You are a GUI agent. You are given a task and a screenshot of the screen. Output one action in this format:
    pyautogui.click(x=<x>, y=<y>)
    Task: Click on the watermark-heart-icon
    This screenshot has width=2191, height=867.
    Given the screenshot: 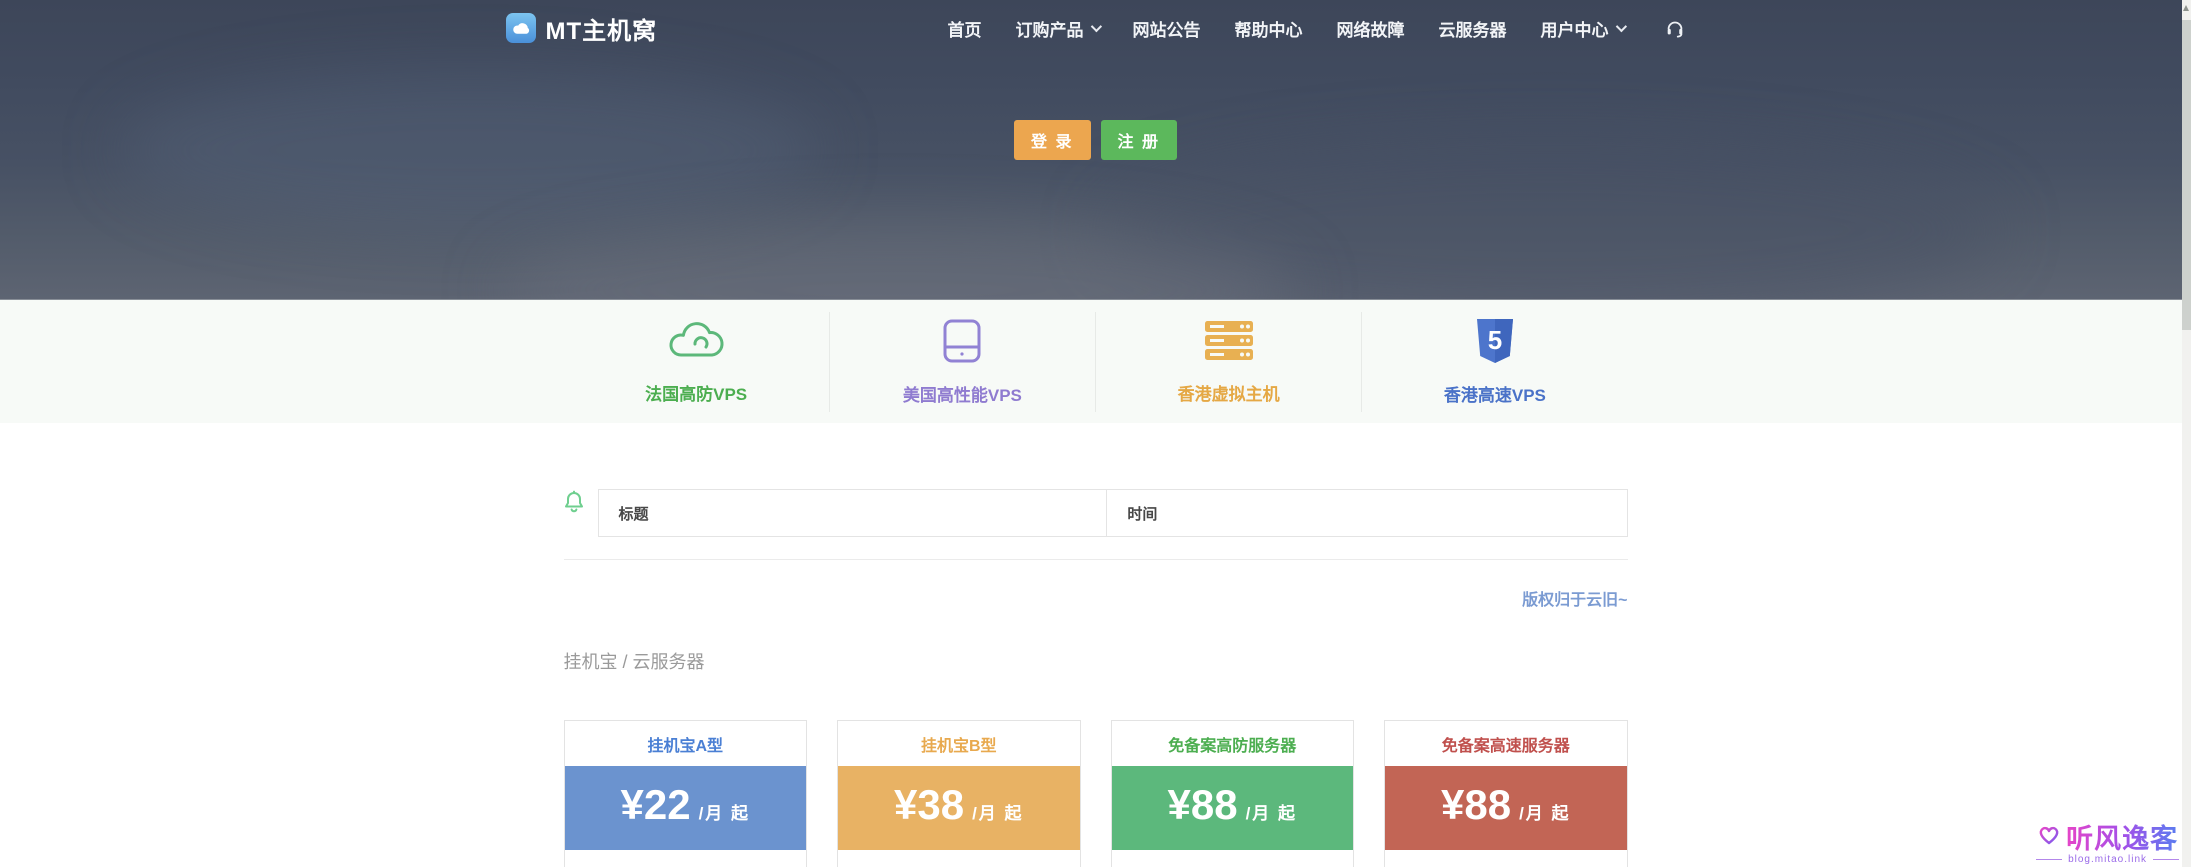 What is the action you would take?
    pyautogui.click(x=2049, y=836)
    